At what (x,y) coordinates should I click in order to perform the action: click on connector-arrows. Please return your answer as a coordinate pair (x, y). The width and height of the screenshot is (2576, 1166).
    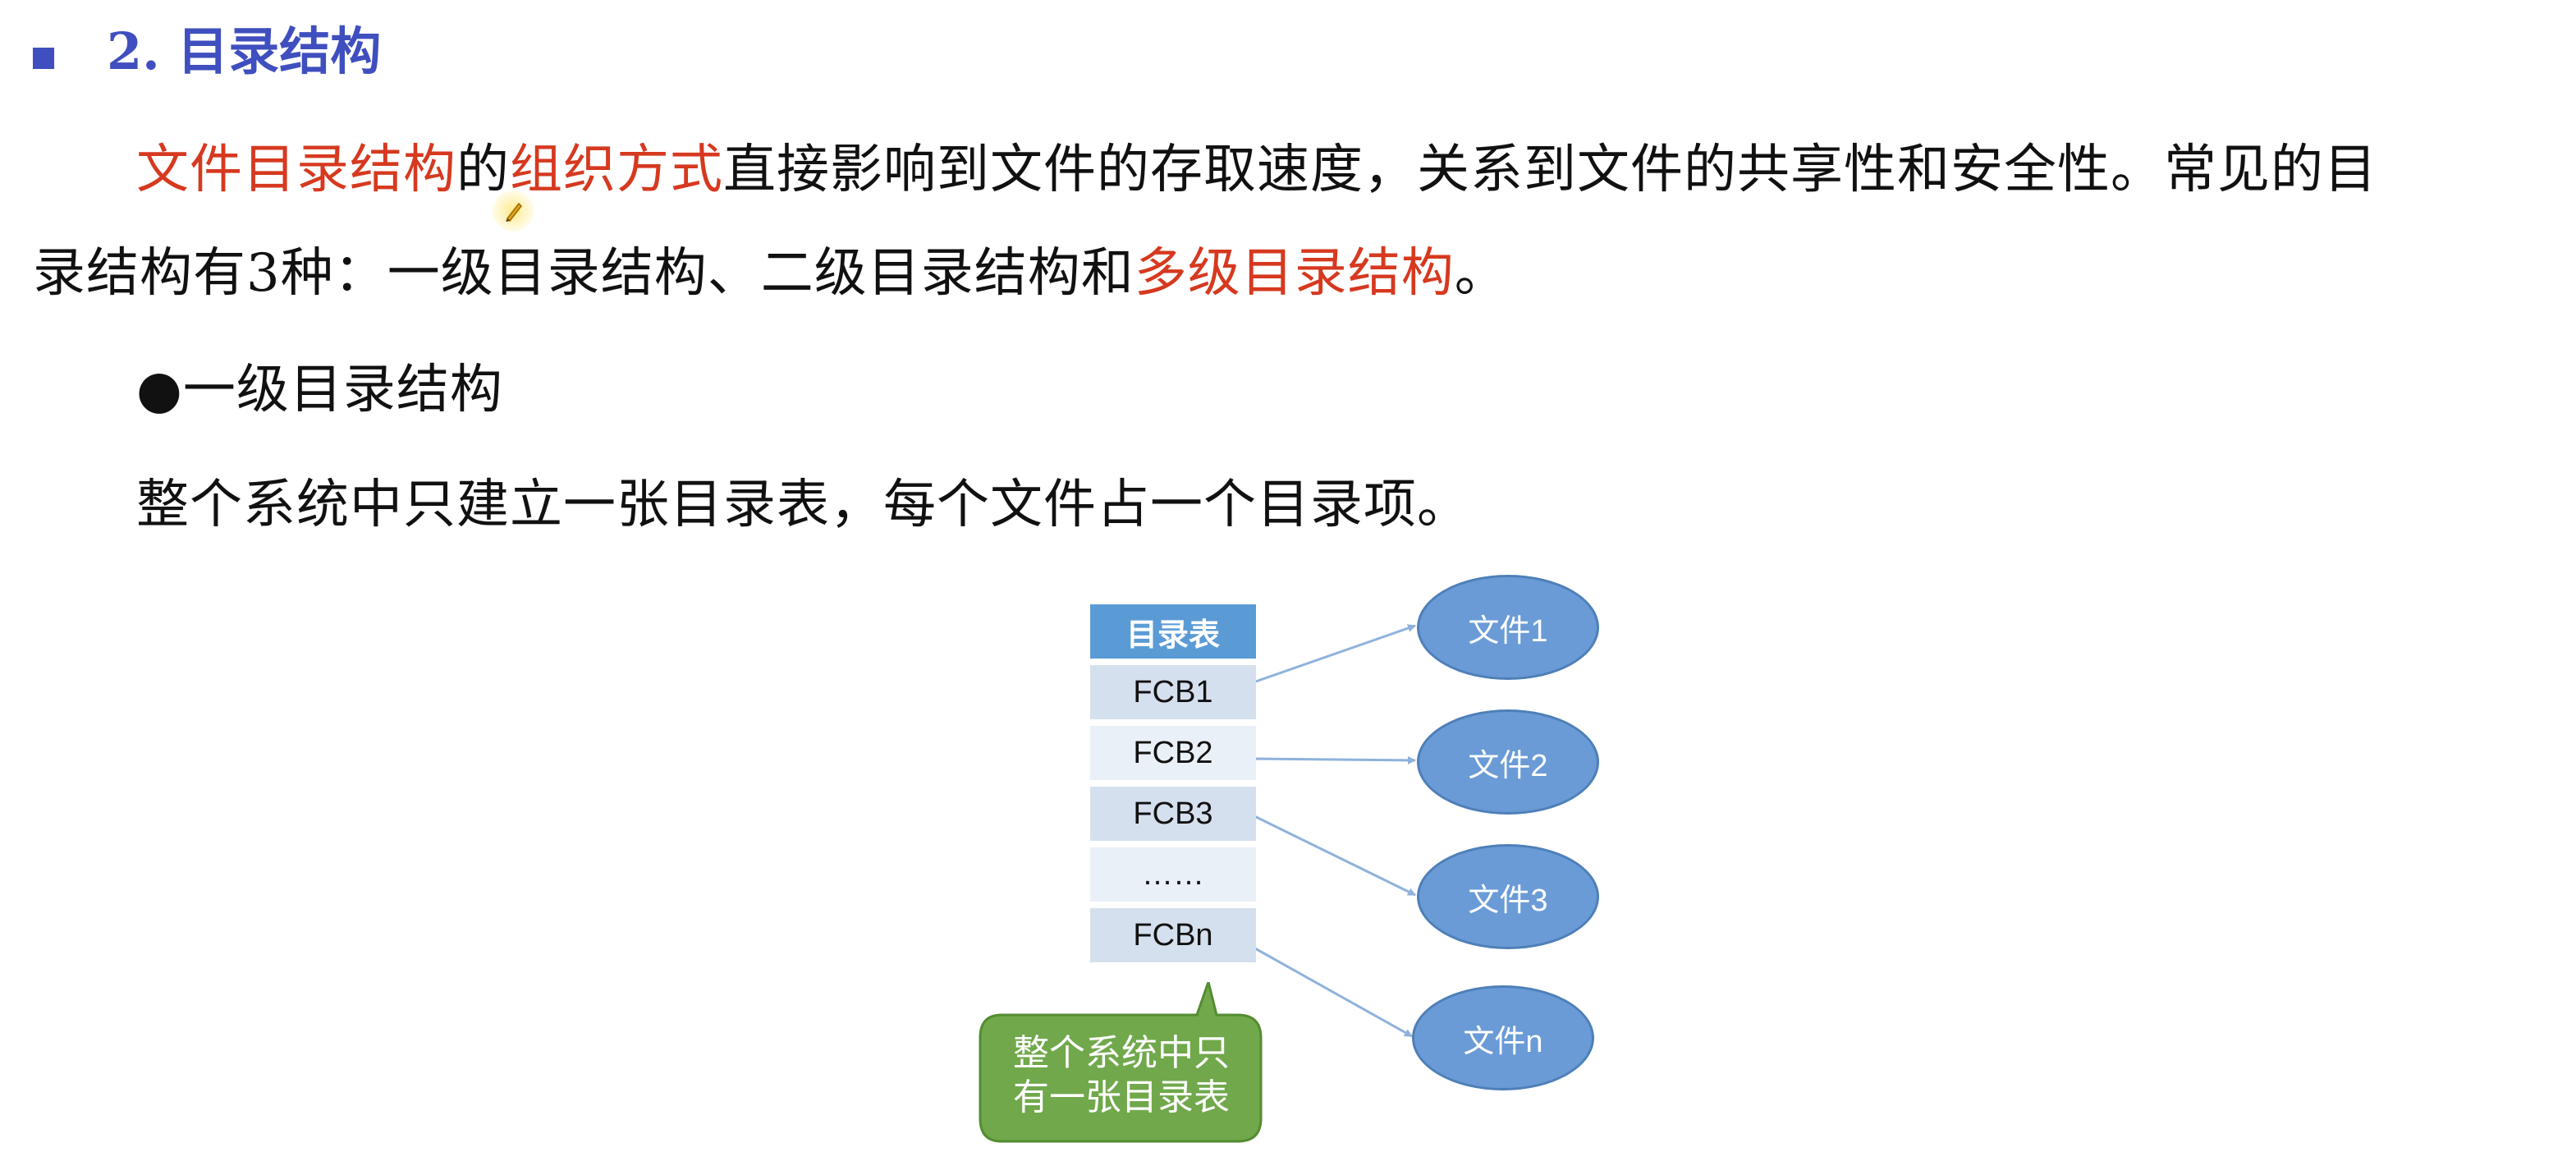
    Looking at the image, I should click on (1331, 831).